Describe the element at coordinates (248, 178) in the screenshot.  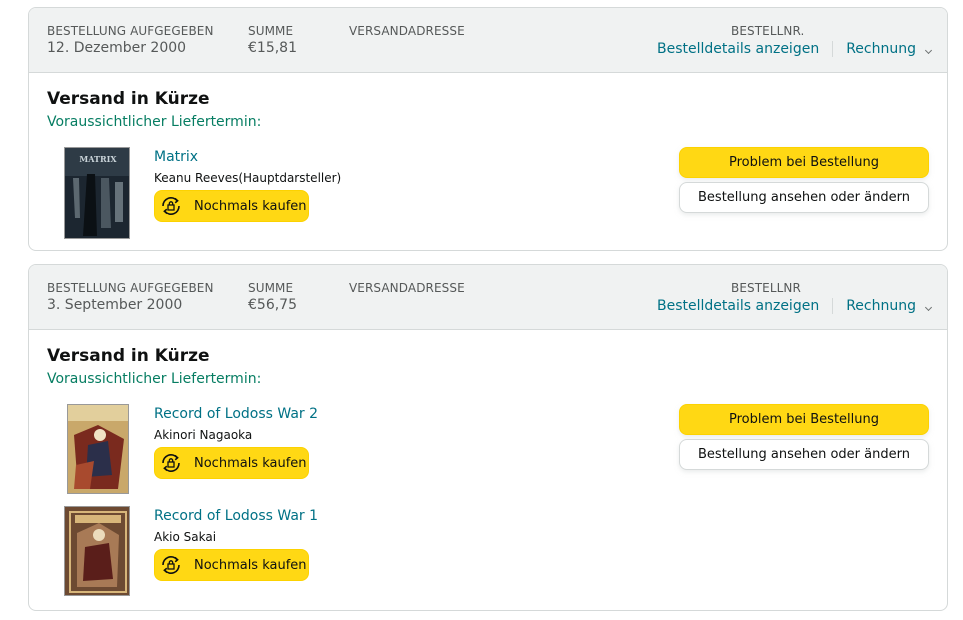
I see `product-author: Keanu Reeves(Hauptdarsteller)` at that location.